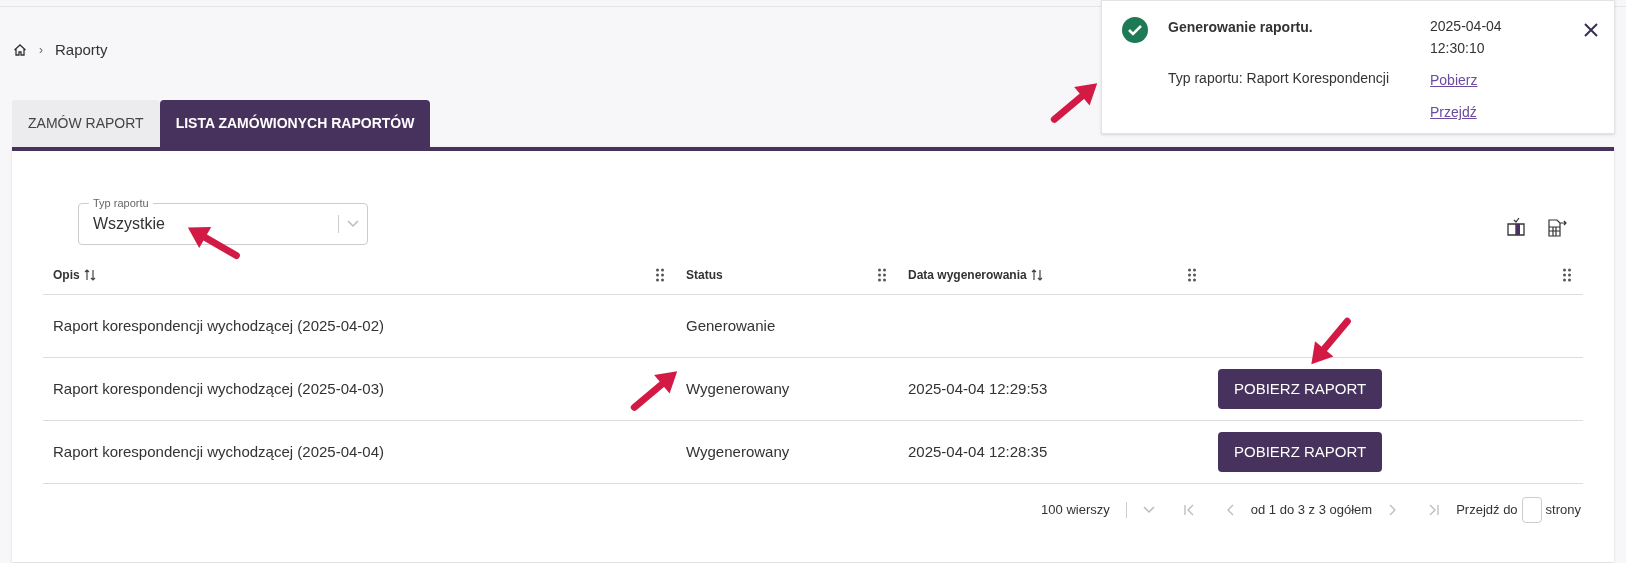 This screenshot has height=563, width=1626. What do you see at coordinates (295, 123) in the screenshot?
I see `tab: LISTA ZAMÓWIONYCH RAPORTÓW` at bounding box center [295, 123].